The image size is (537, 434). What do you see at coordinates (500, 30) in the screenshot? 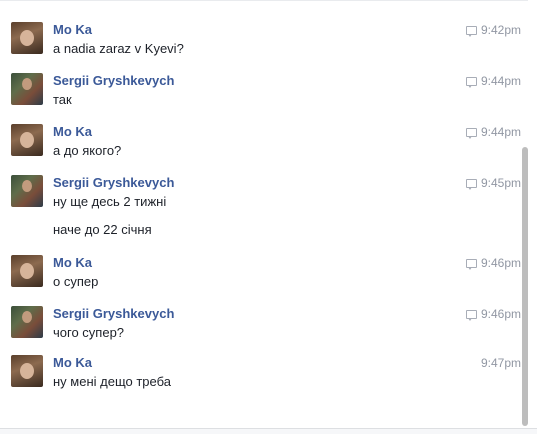
I see `timestamp-text: 9:42pm` at bounding box center [500, 30].